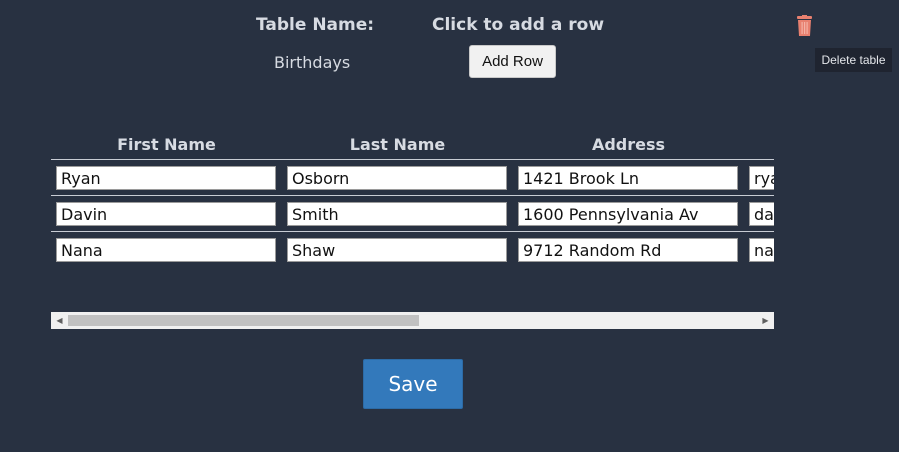 This screenshot has height=452, width=899. What do you see at coordinates (315, 25) in the screenshot?
I see `table-name-label: Table Name:` at bounding box center [315, 25].